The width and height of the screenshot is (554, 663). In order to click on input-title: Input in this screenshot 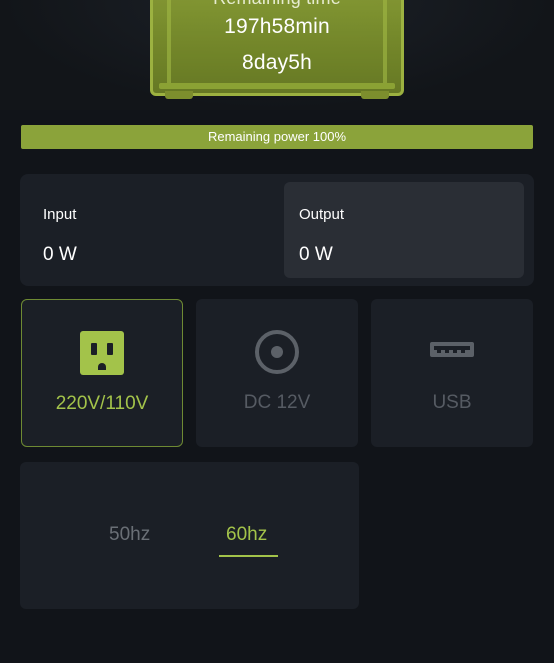, I will do `click(60, 214)`.